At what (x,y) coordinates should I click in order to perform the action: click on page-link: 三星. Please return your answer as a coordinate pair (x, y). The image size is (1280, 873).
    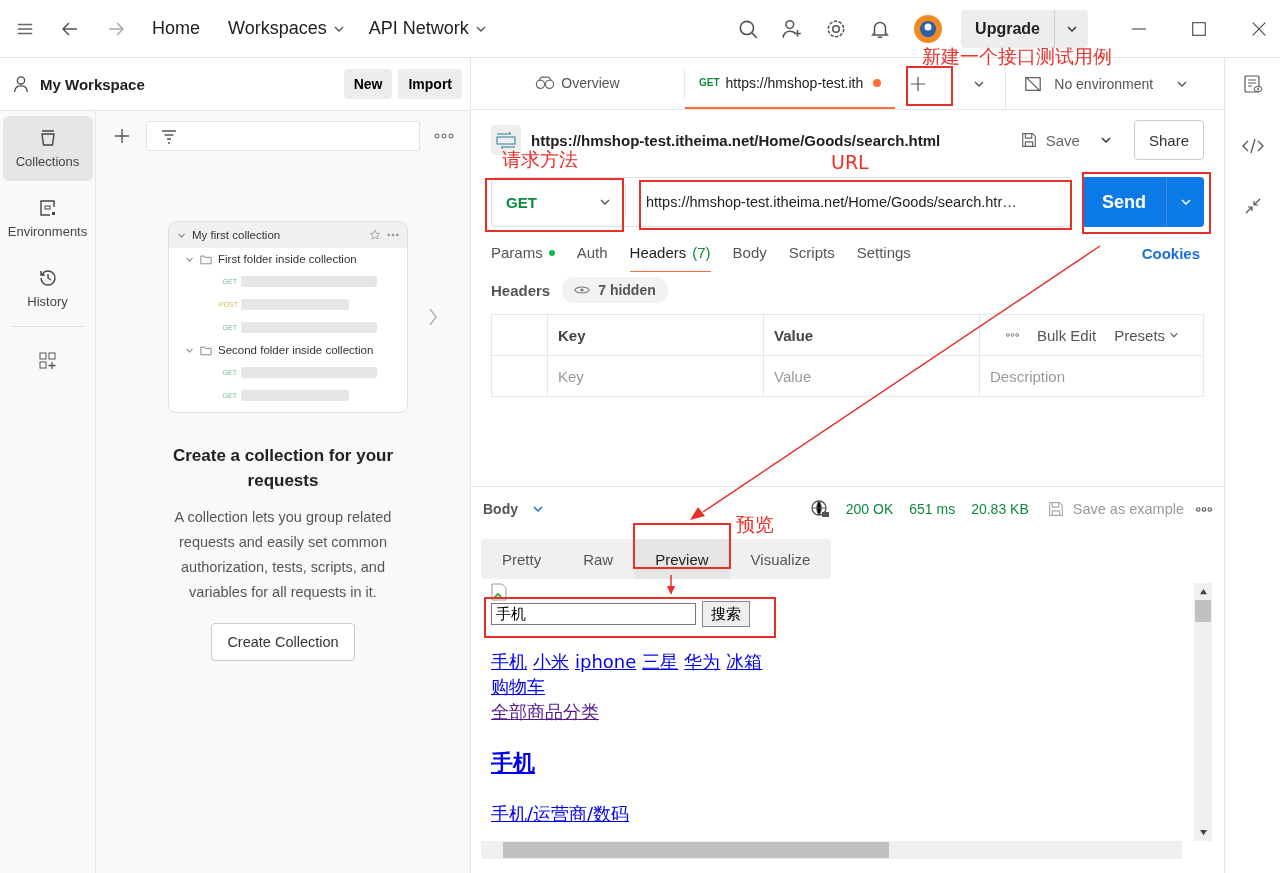
    Looking at the image, I should click on (660, 661).